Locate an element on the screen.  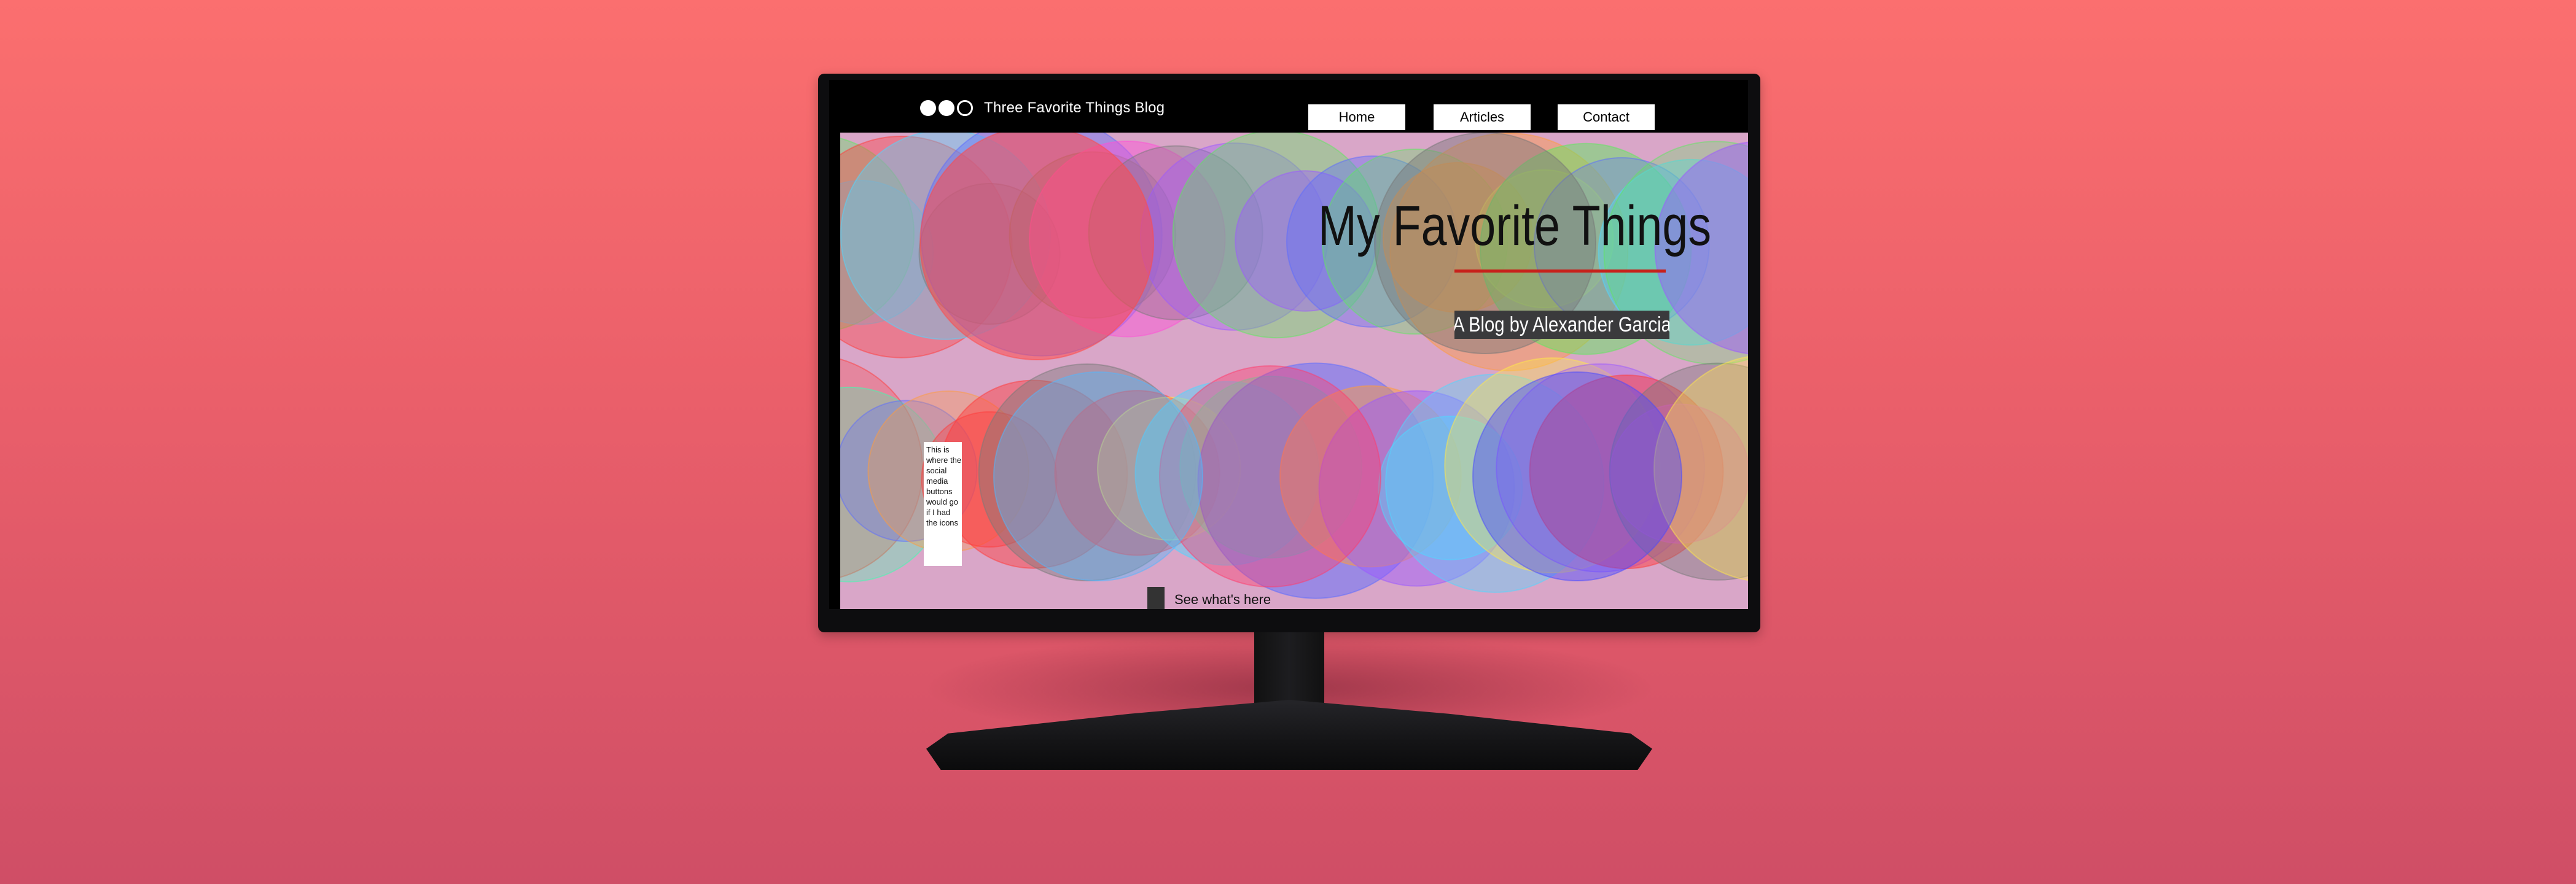
nav-home-button: Home is located at coordinates (1356, 117).